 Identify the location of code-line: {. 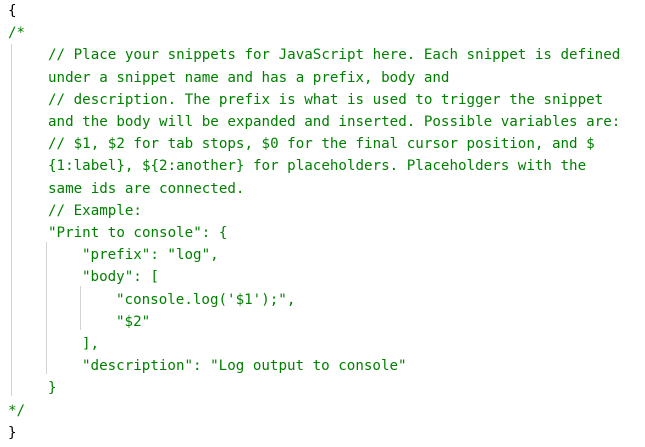
(12, 11).